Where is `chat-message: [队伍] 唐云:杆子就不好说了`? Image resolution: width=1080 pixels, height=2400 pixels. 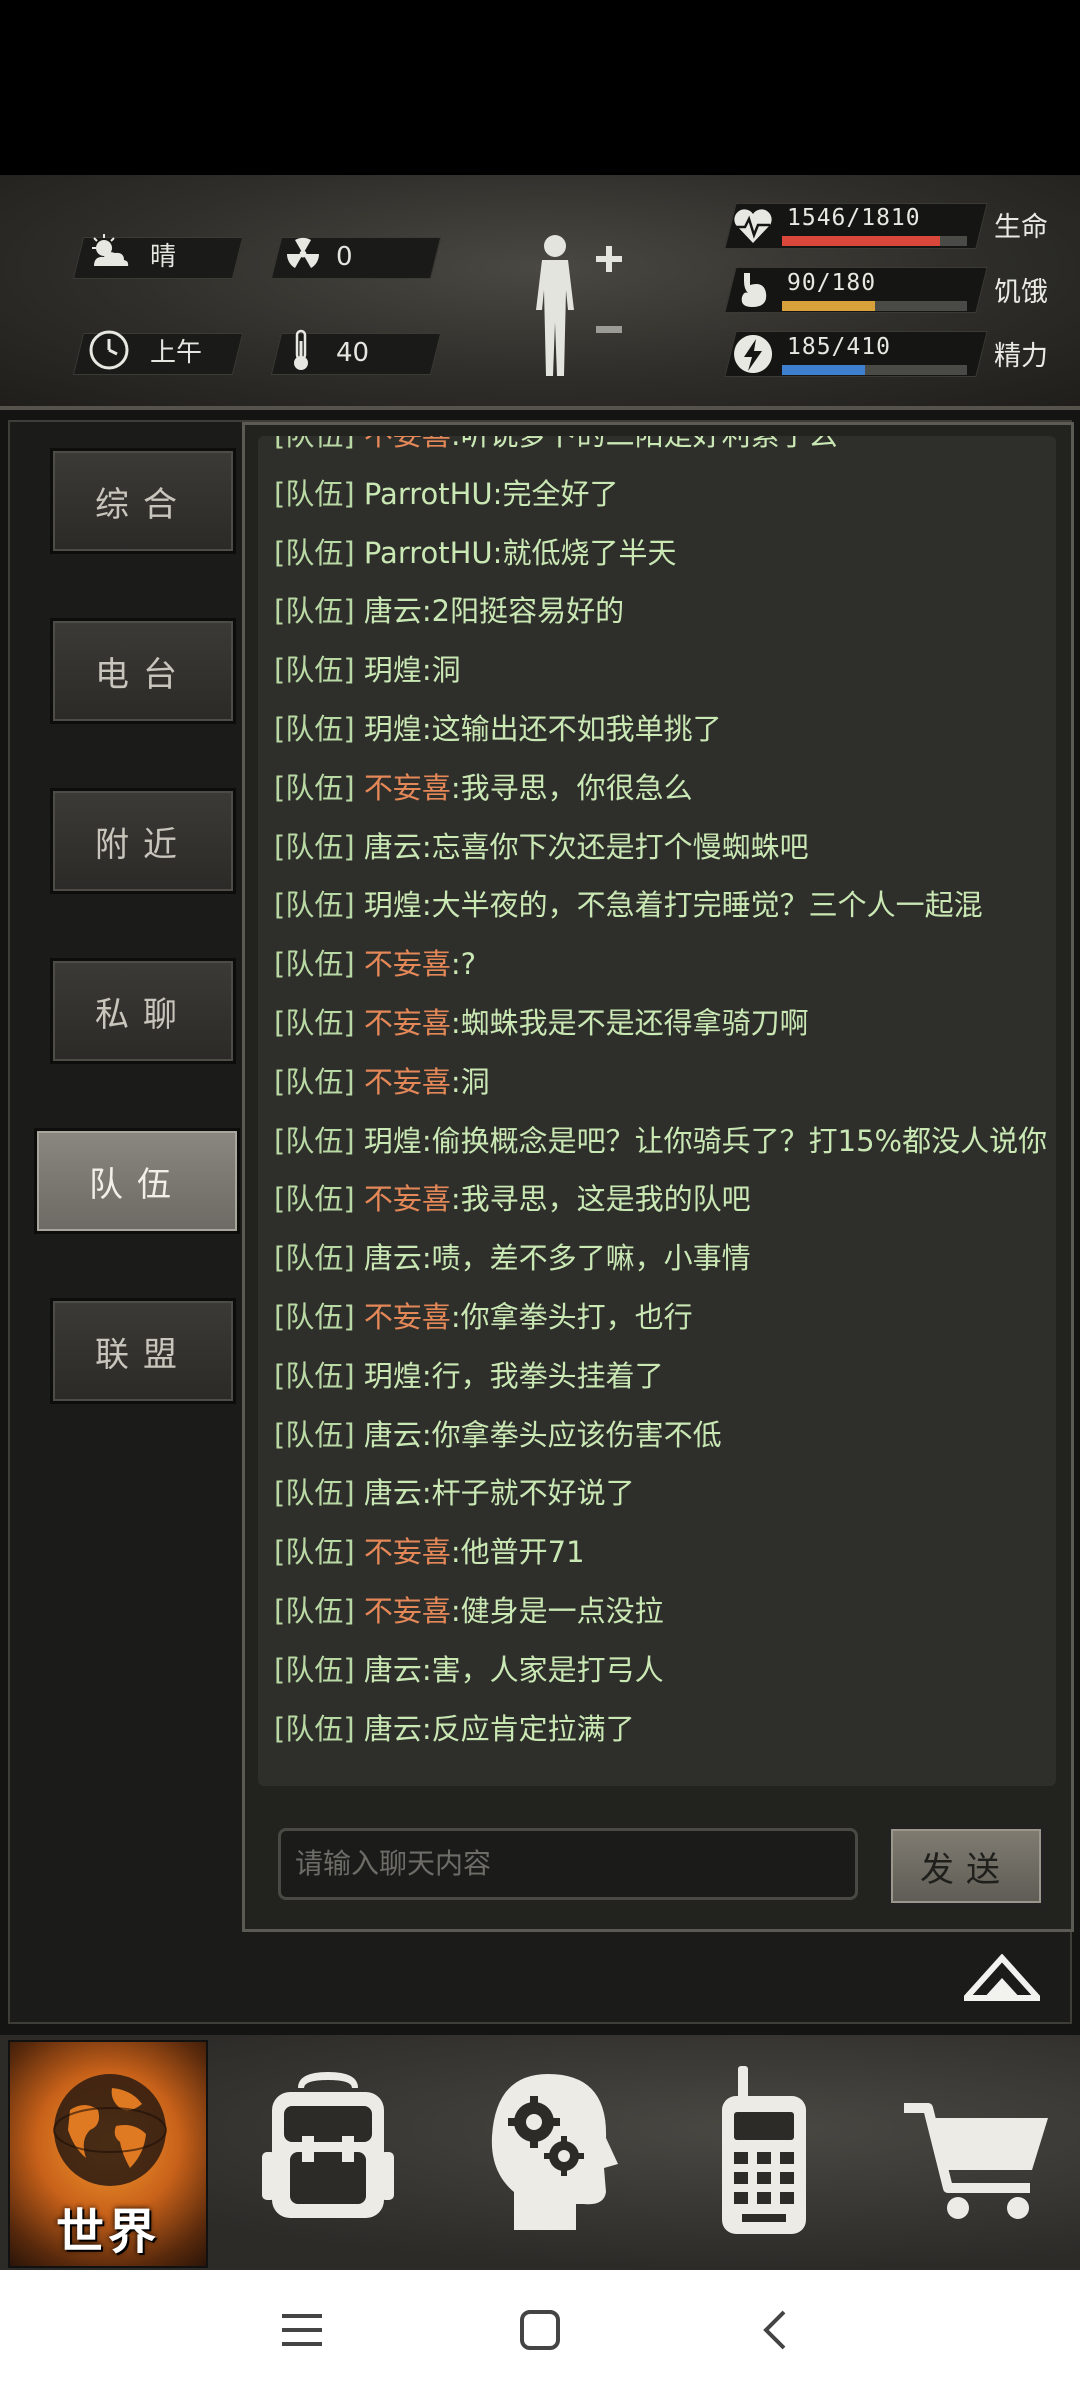 chat-message: [队伍] 唐云:杆子就不好说了 is located at coordinates (454, 1493).